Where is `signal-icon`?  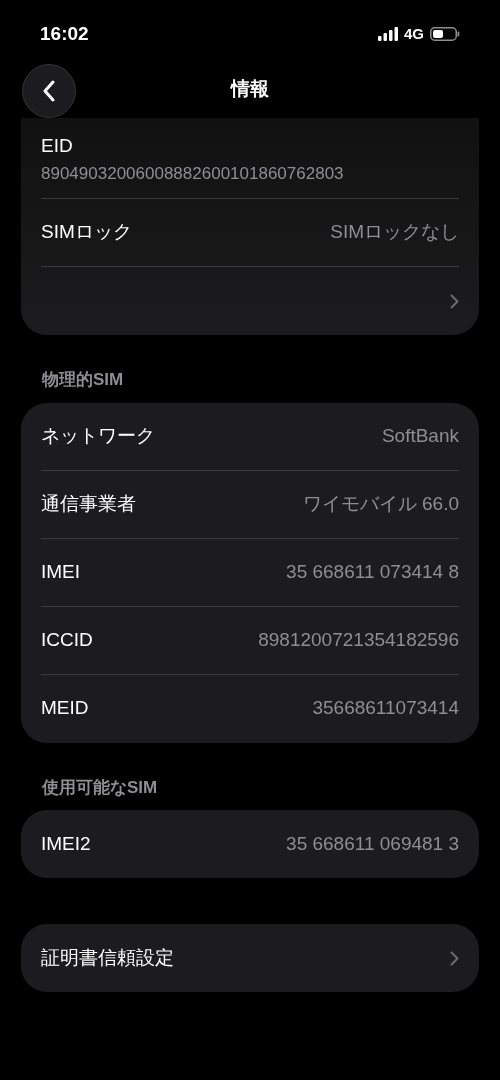
signal-icon is located at coordinates (388, 34).